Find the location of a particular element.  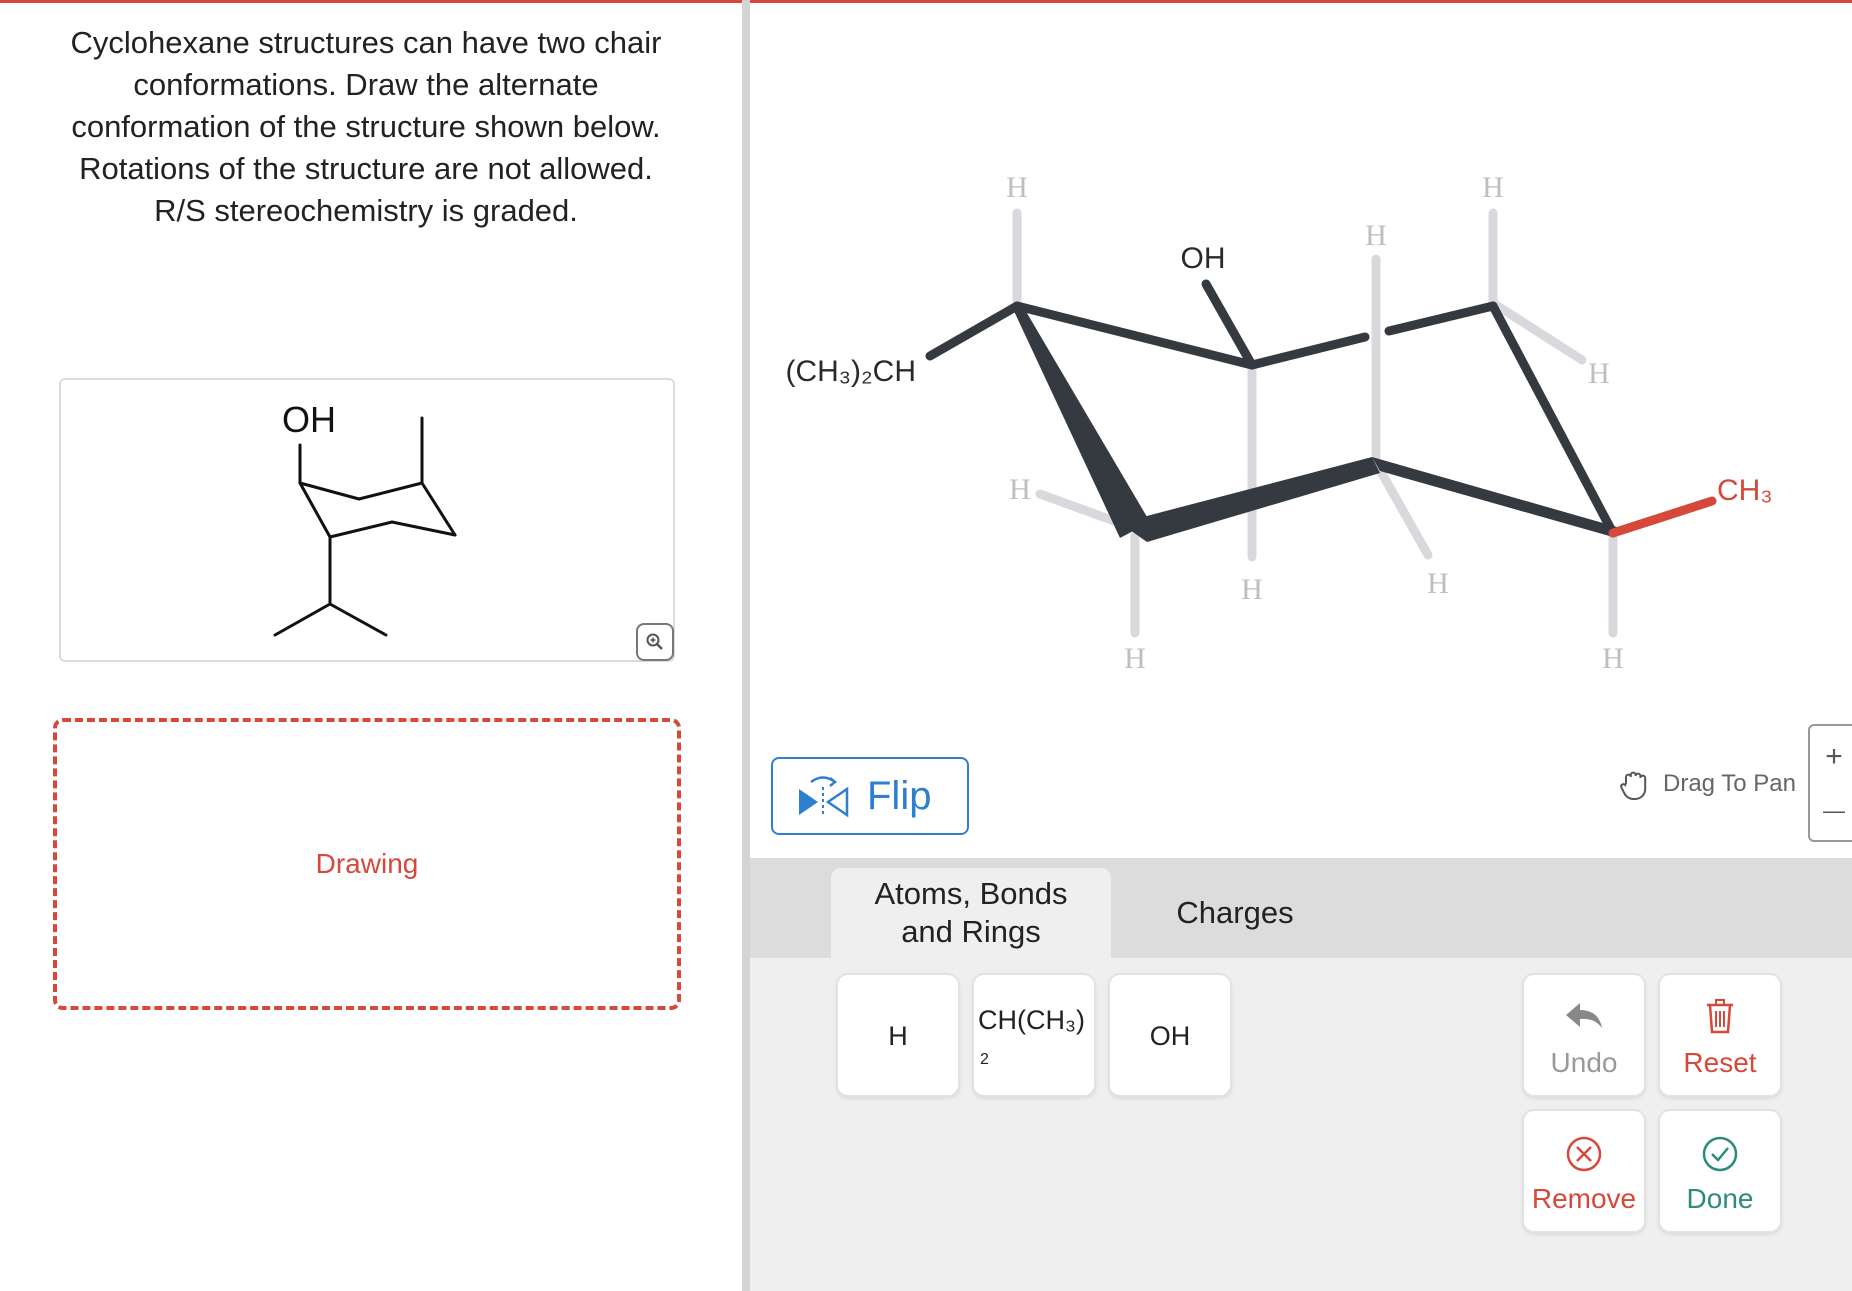

reset-button: Reset is located at coordinates (1720, 1035).